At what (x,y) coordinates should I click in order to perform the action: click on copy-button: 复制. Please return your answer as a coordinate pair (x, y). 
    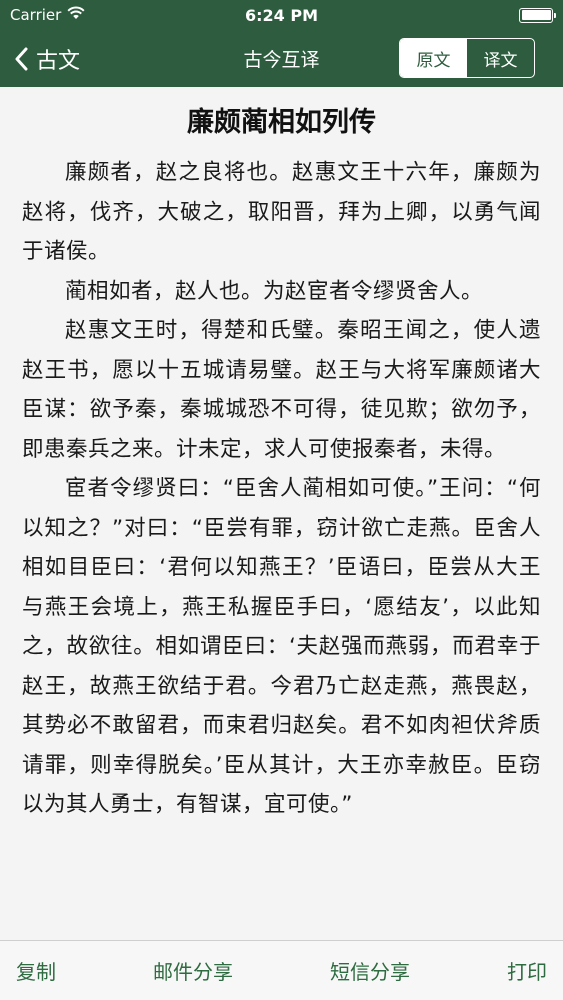
    Looking at the image, I should click on (36, 970).